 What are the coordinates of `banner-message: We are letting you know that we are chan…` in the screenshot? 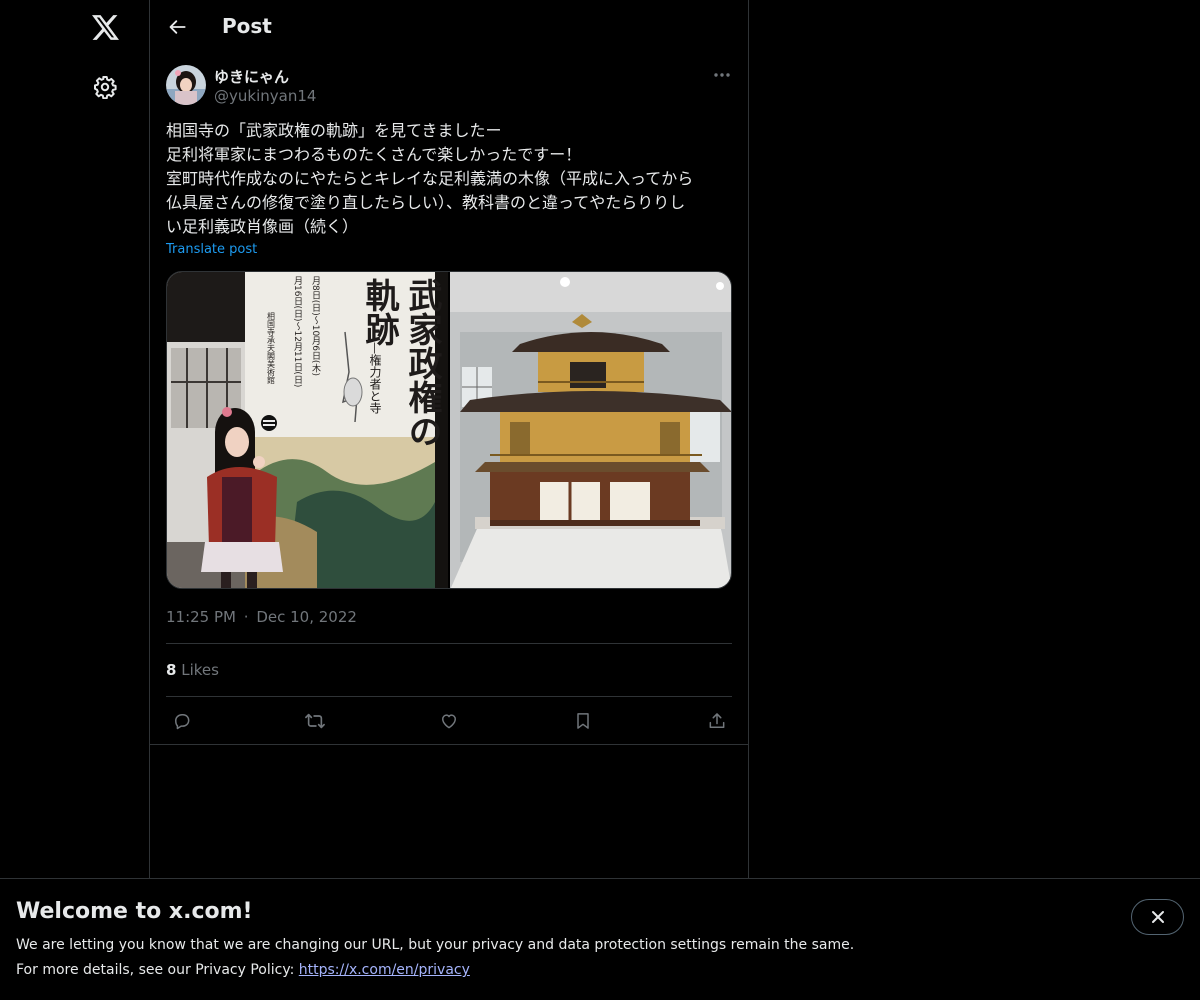 It's located at (435, 945).